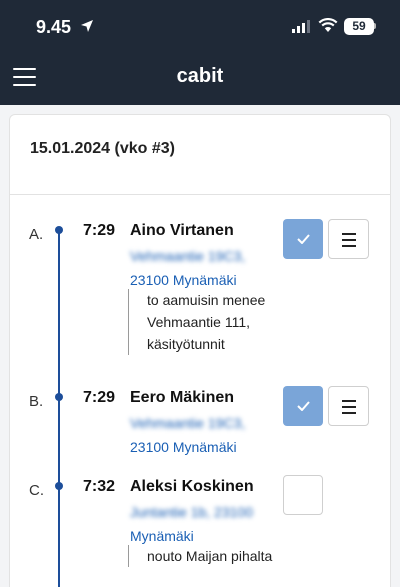  Describe the element at coordinates (375, 26) in the screenshot. I see `battery-tip` at that location.